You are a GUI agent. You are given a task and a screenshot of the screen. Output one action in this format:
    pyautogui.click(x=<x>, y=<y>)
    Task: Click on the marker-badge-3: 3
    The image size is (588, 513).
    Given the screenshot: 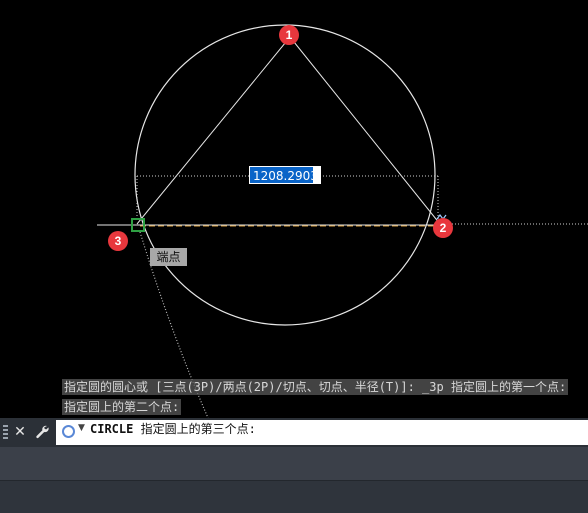 What is the action you would take?
    pyautogui.click(x=118, y=241)
    